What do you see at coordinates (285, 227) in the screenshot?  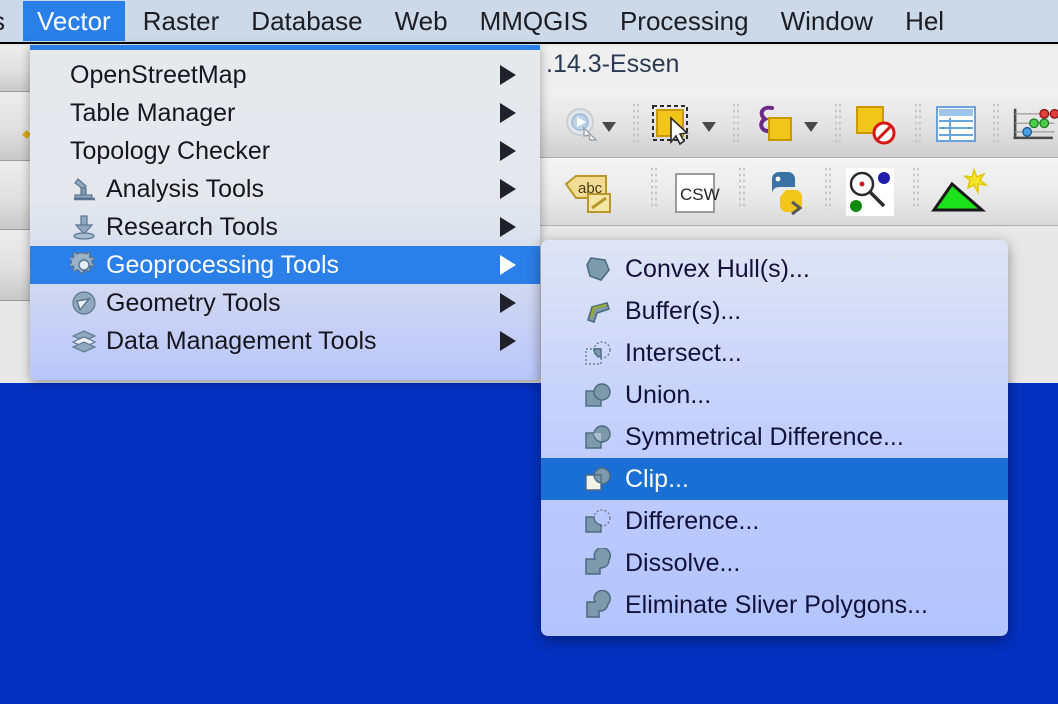 I see `menu-item-research-tools: Research Tools` at bounding box center [285, 227].